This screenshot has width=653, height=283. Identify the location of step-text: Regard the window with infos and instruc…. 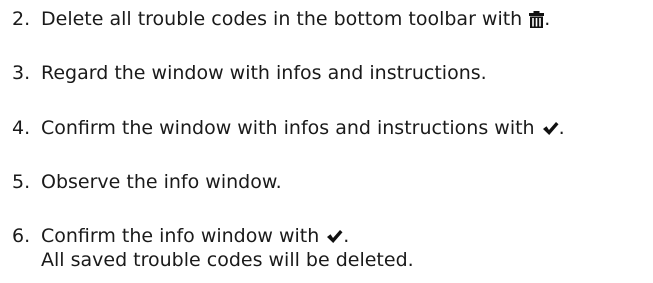
(264, 73).